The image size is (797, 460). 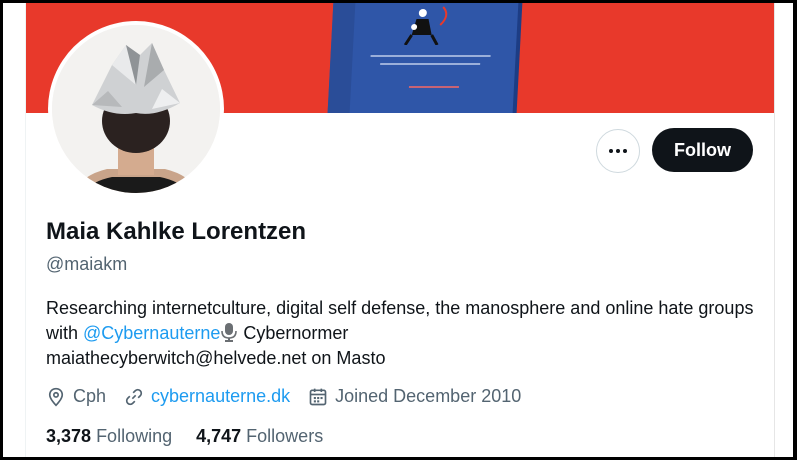 What do you see at coordinates (783, 230) in the screenshot?
I see `right-gutter` at bounding box center [783, 230].